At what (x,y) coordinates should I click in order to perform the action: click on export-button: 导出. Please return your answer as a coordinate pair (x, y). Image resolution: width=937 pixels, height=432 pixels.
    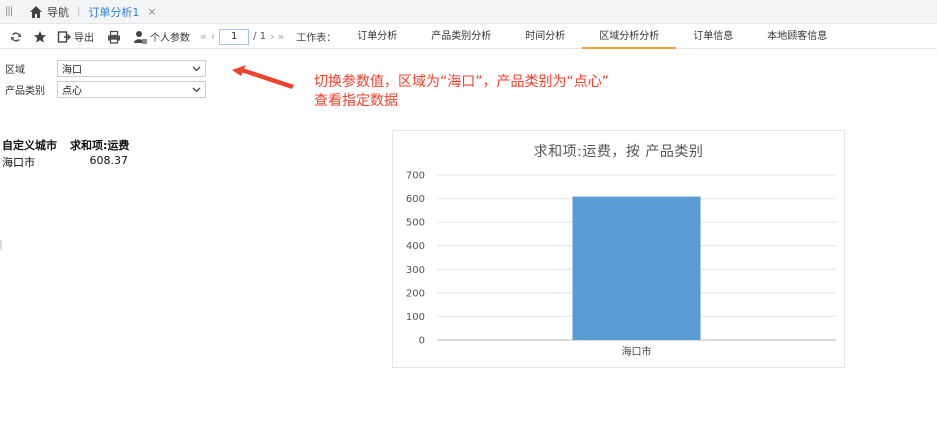
    Looking at the image, I should click on (84, 36).